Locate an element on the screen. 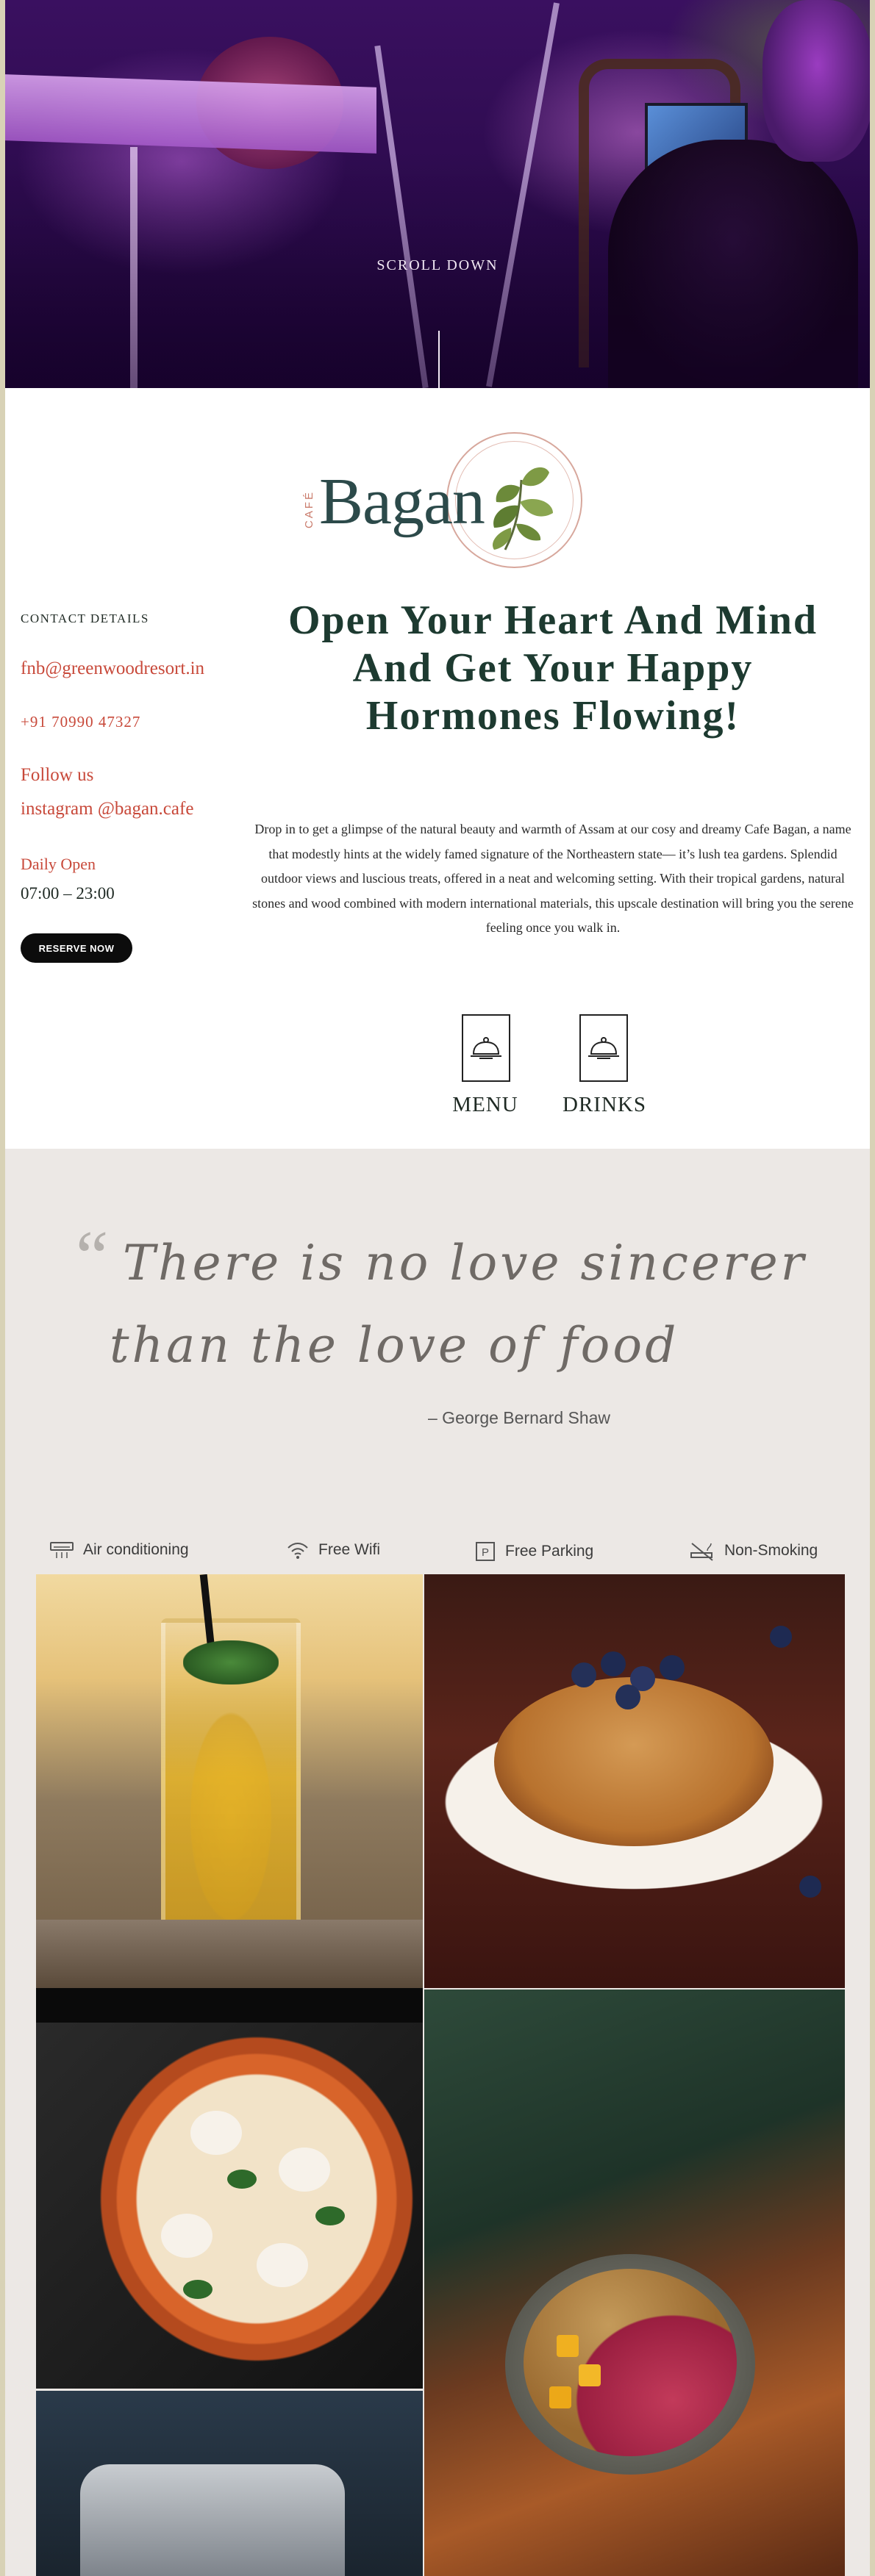  amenity-air-conditioning: Air conditioning is located at coordinates (119, 1550).